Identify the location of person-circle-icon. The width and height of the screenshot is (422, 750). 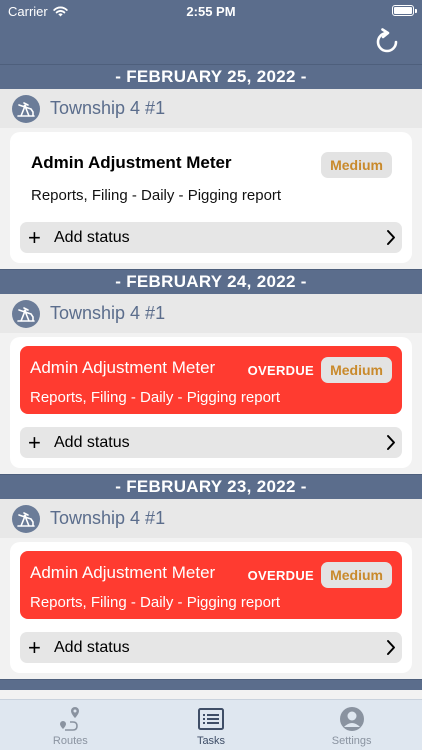
(351, 719).